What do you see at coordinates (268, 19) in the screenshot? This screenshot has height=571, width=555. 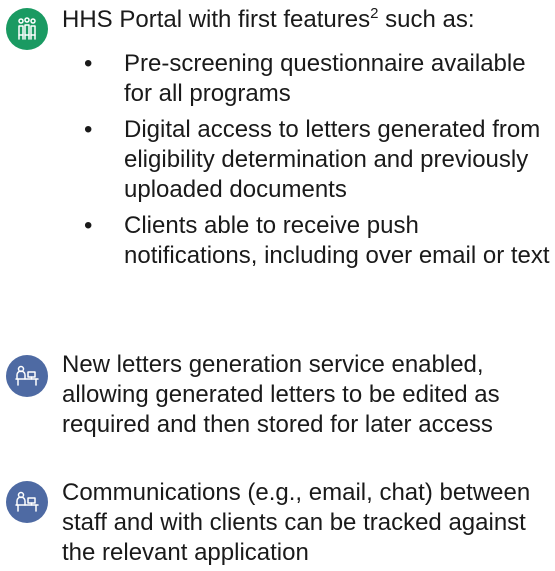 I see `portal-heading: HHS Portal with first features2 such as:` at bounding box center [268, 19].